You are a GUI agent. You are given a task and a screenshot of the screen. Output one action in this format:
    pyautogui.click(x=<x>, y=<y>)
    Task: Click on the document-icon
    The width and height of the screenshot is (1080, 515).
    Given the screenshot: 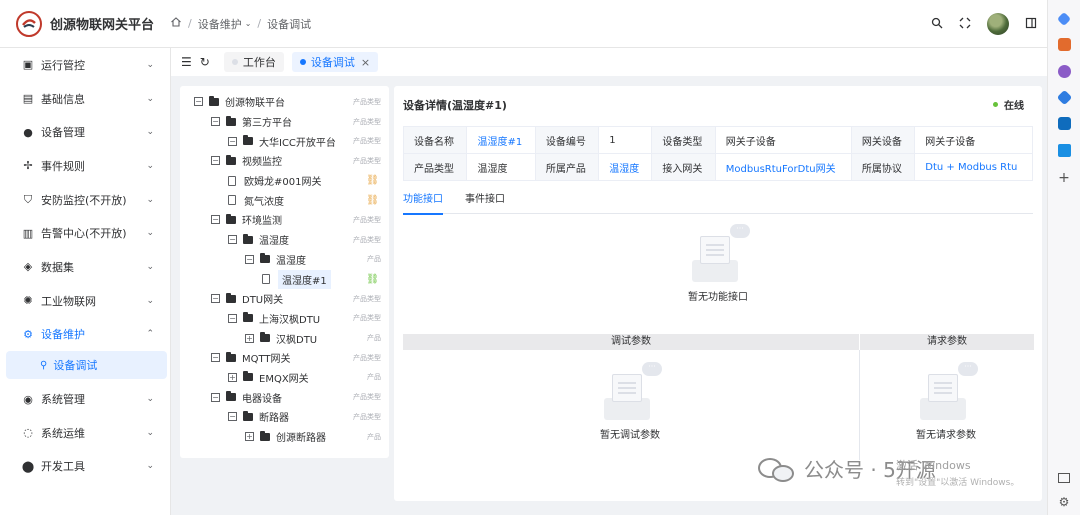 What is the action you would take?
    pyautogui.click(x=266, y=279)
    